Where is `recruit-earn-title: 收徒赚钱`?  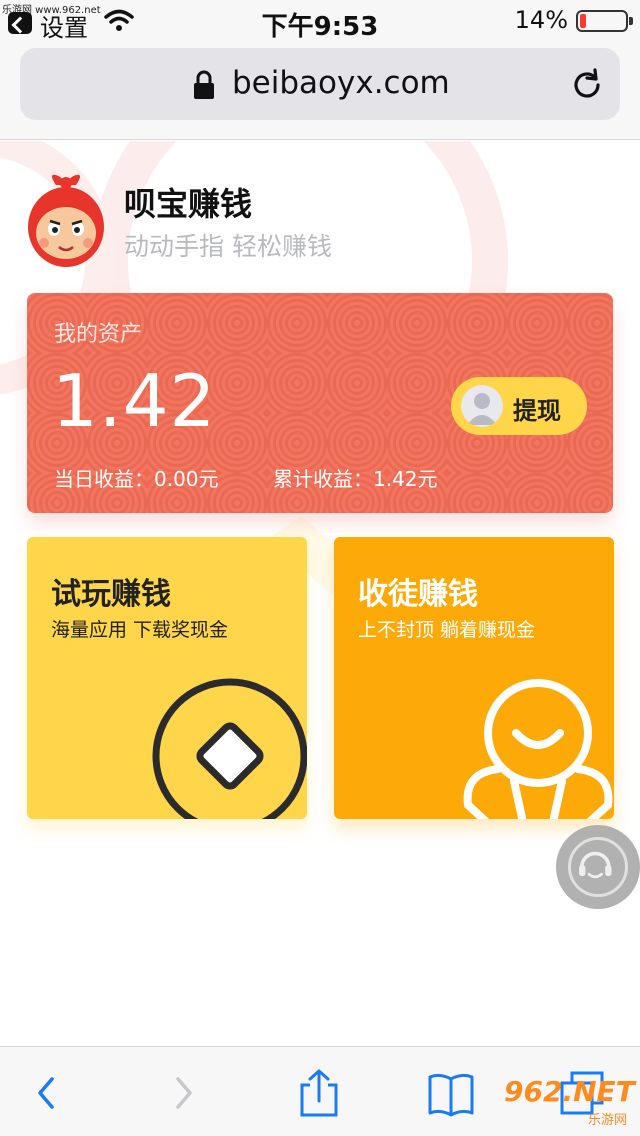
recruit-earn-title: 收徒赚钱 is located at coordinates (418, 594).